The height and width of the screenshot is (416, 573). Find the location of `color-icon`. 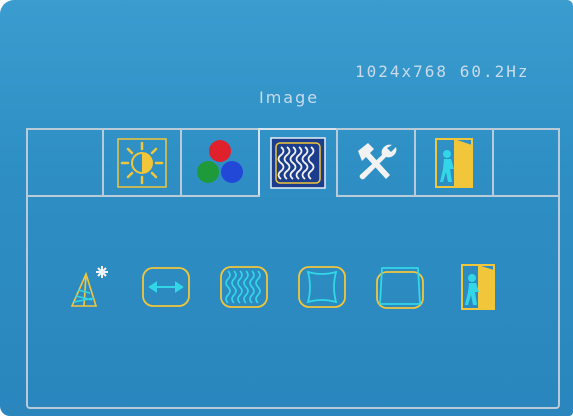

color-icon is located at coordinates (220, 161).